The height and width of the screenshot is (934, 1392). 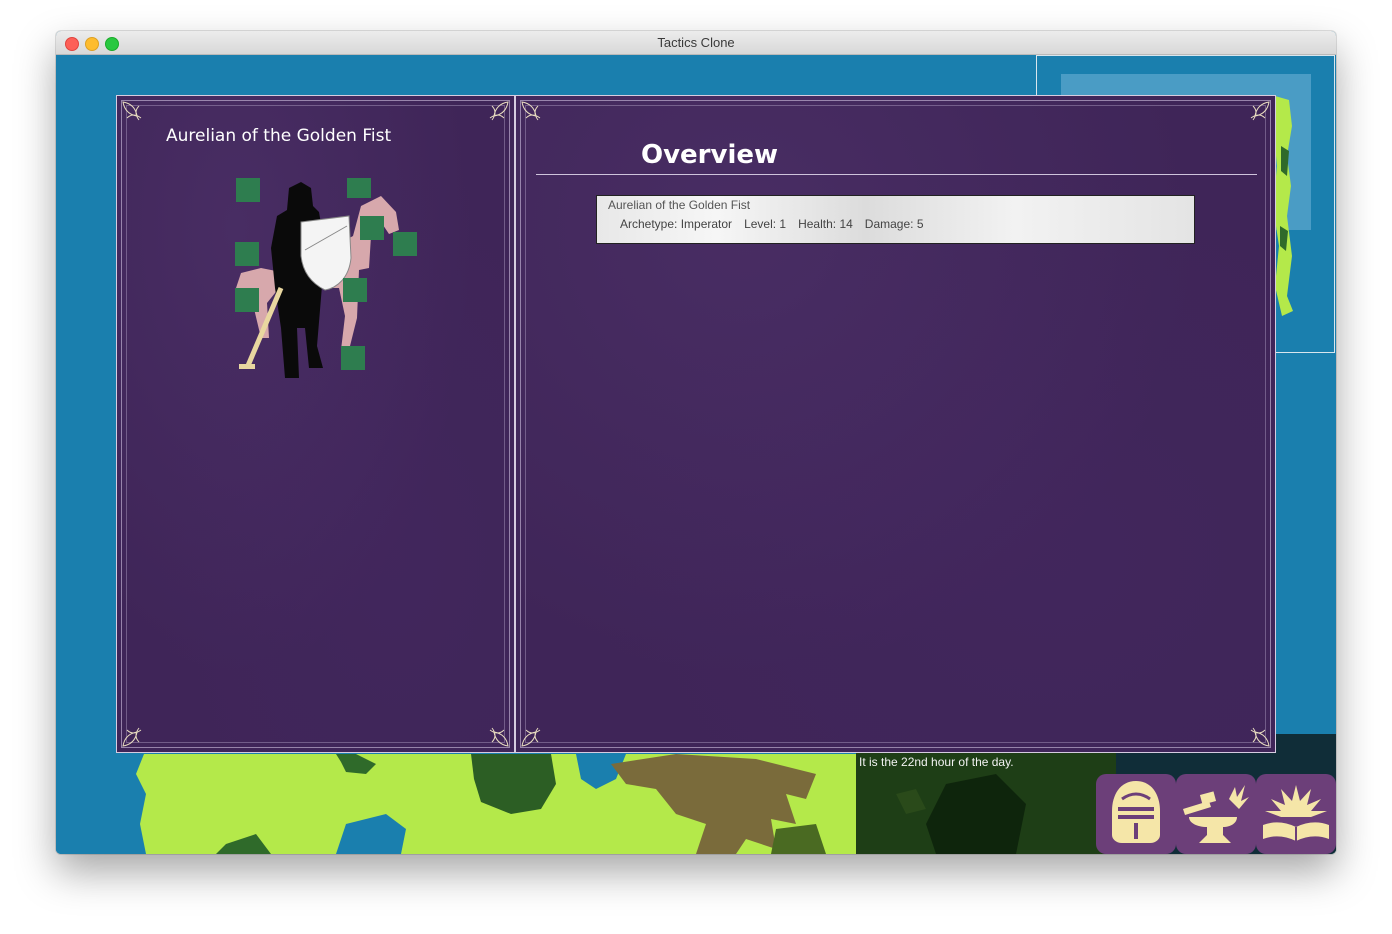 What do you see at coordinates (936, 762) in the screenshot?
I see `time-of-day-status: It is the 22nd hour of the day.` at bounding box center [936, 762].